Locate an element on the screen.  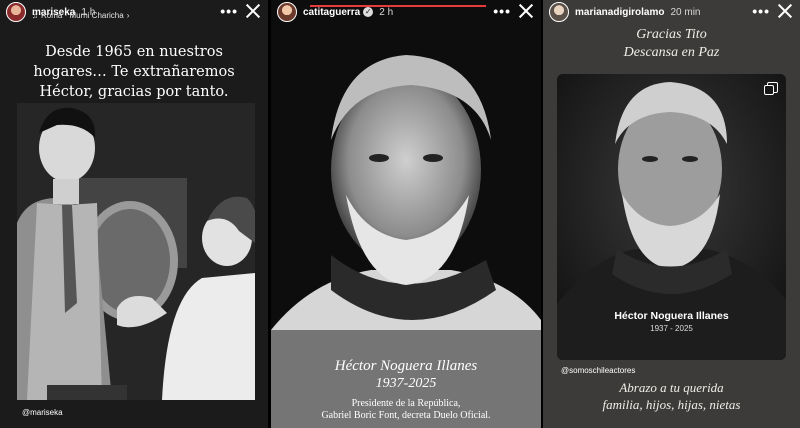
music-label: Romá · Murni Charicha is located at coordinates (82, 15).